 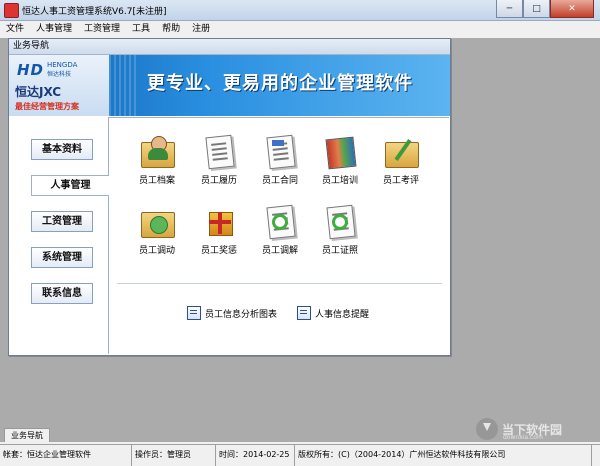 I want to click on reward-item: 员工奖惩, so click(x=219, y=230).